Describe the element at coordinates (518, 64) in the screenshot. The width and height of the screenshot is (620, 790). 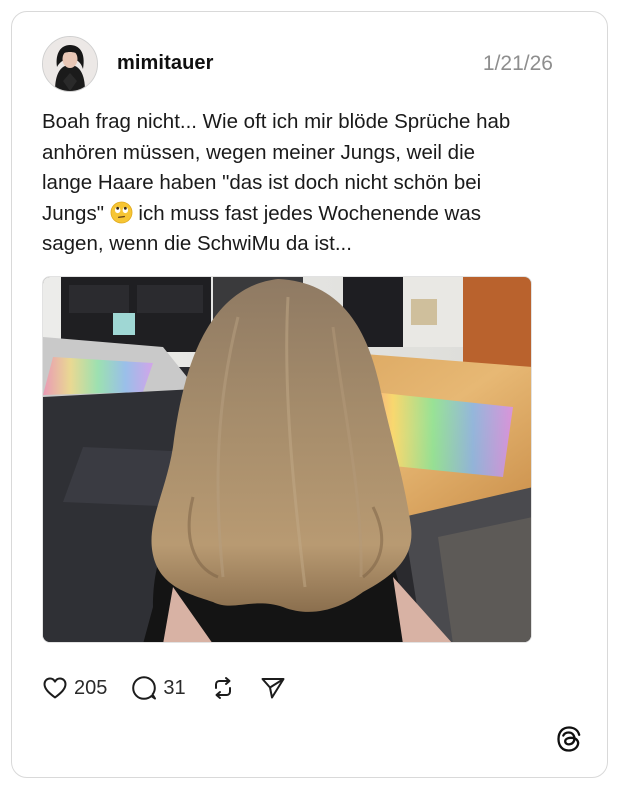
I see `post-date: 1/21/26` at that location.